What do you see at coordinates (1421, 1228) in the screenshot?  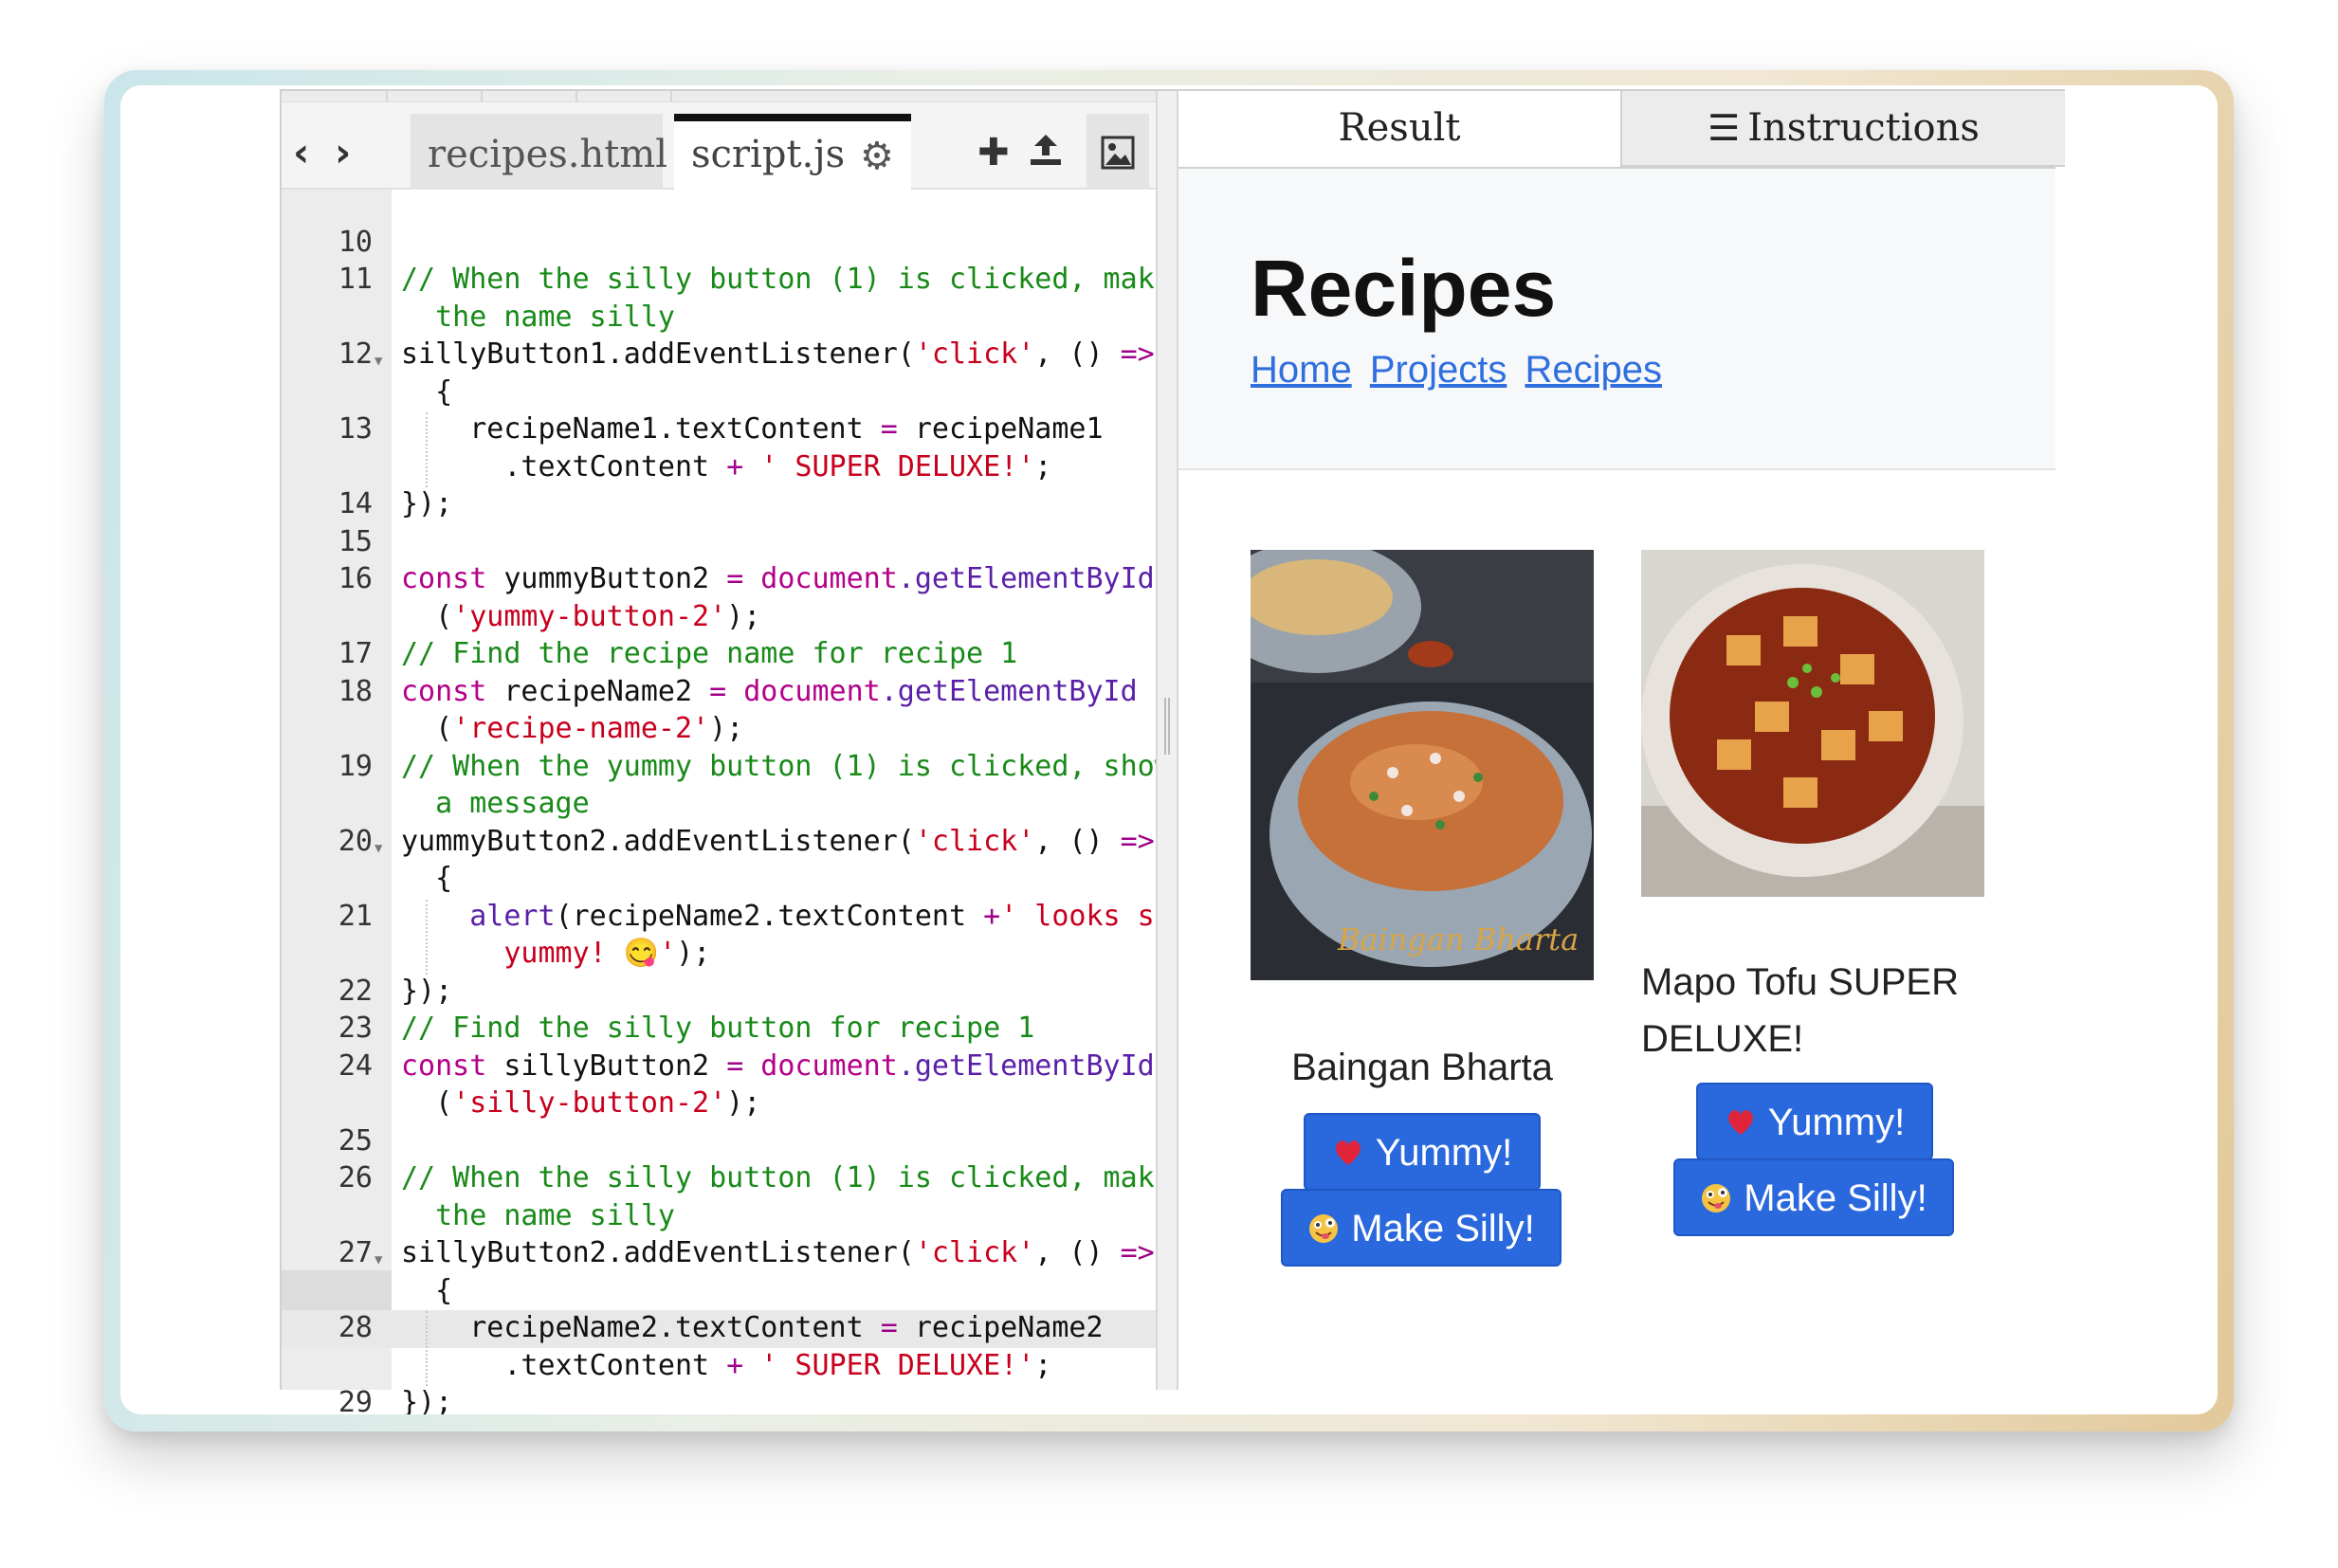 I see `make-silly-button-1: Make Silly!` at bounding box center [1421, 1228].